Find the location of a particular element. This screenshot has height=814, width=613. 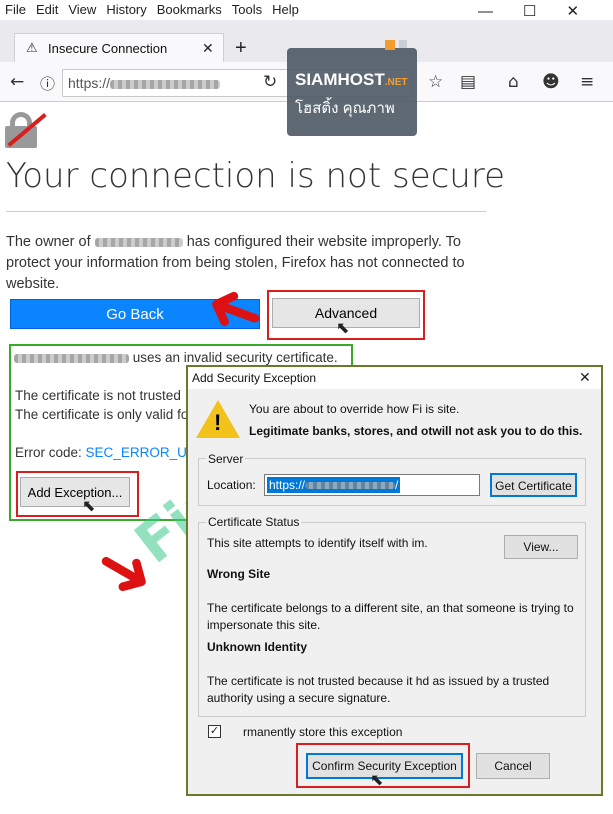

smiley-icon: ☻ is located at coordinates (551, 82).